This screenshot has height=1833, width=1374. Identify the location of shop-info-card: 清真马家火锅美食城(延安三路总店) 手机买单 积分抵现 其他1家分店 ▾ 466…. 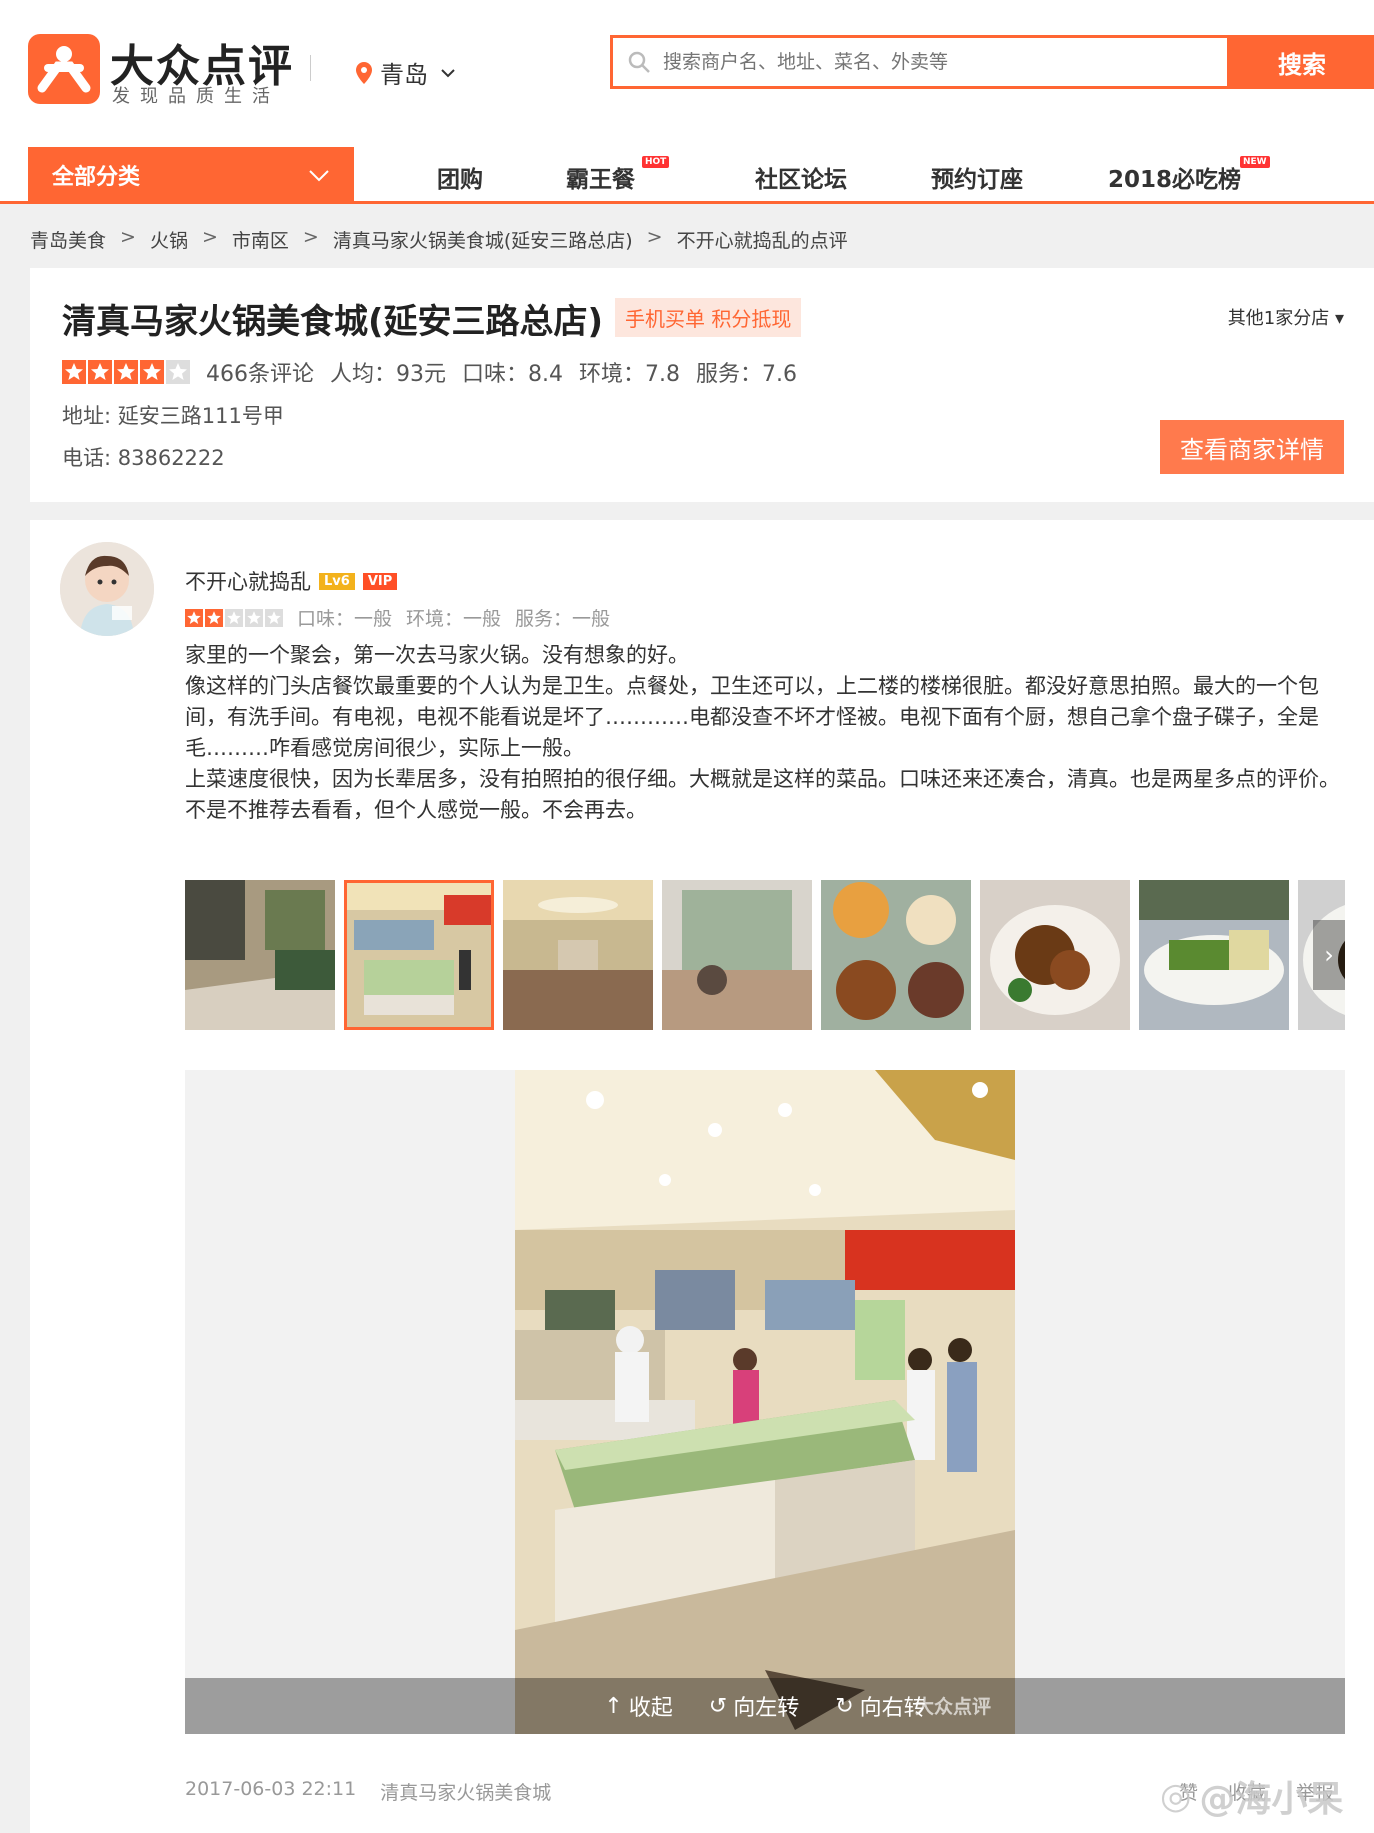
(702, 385).